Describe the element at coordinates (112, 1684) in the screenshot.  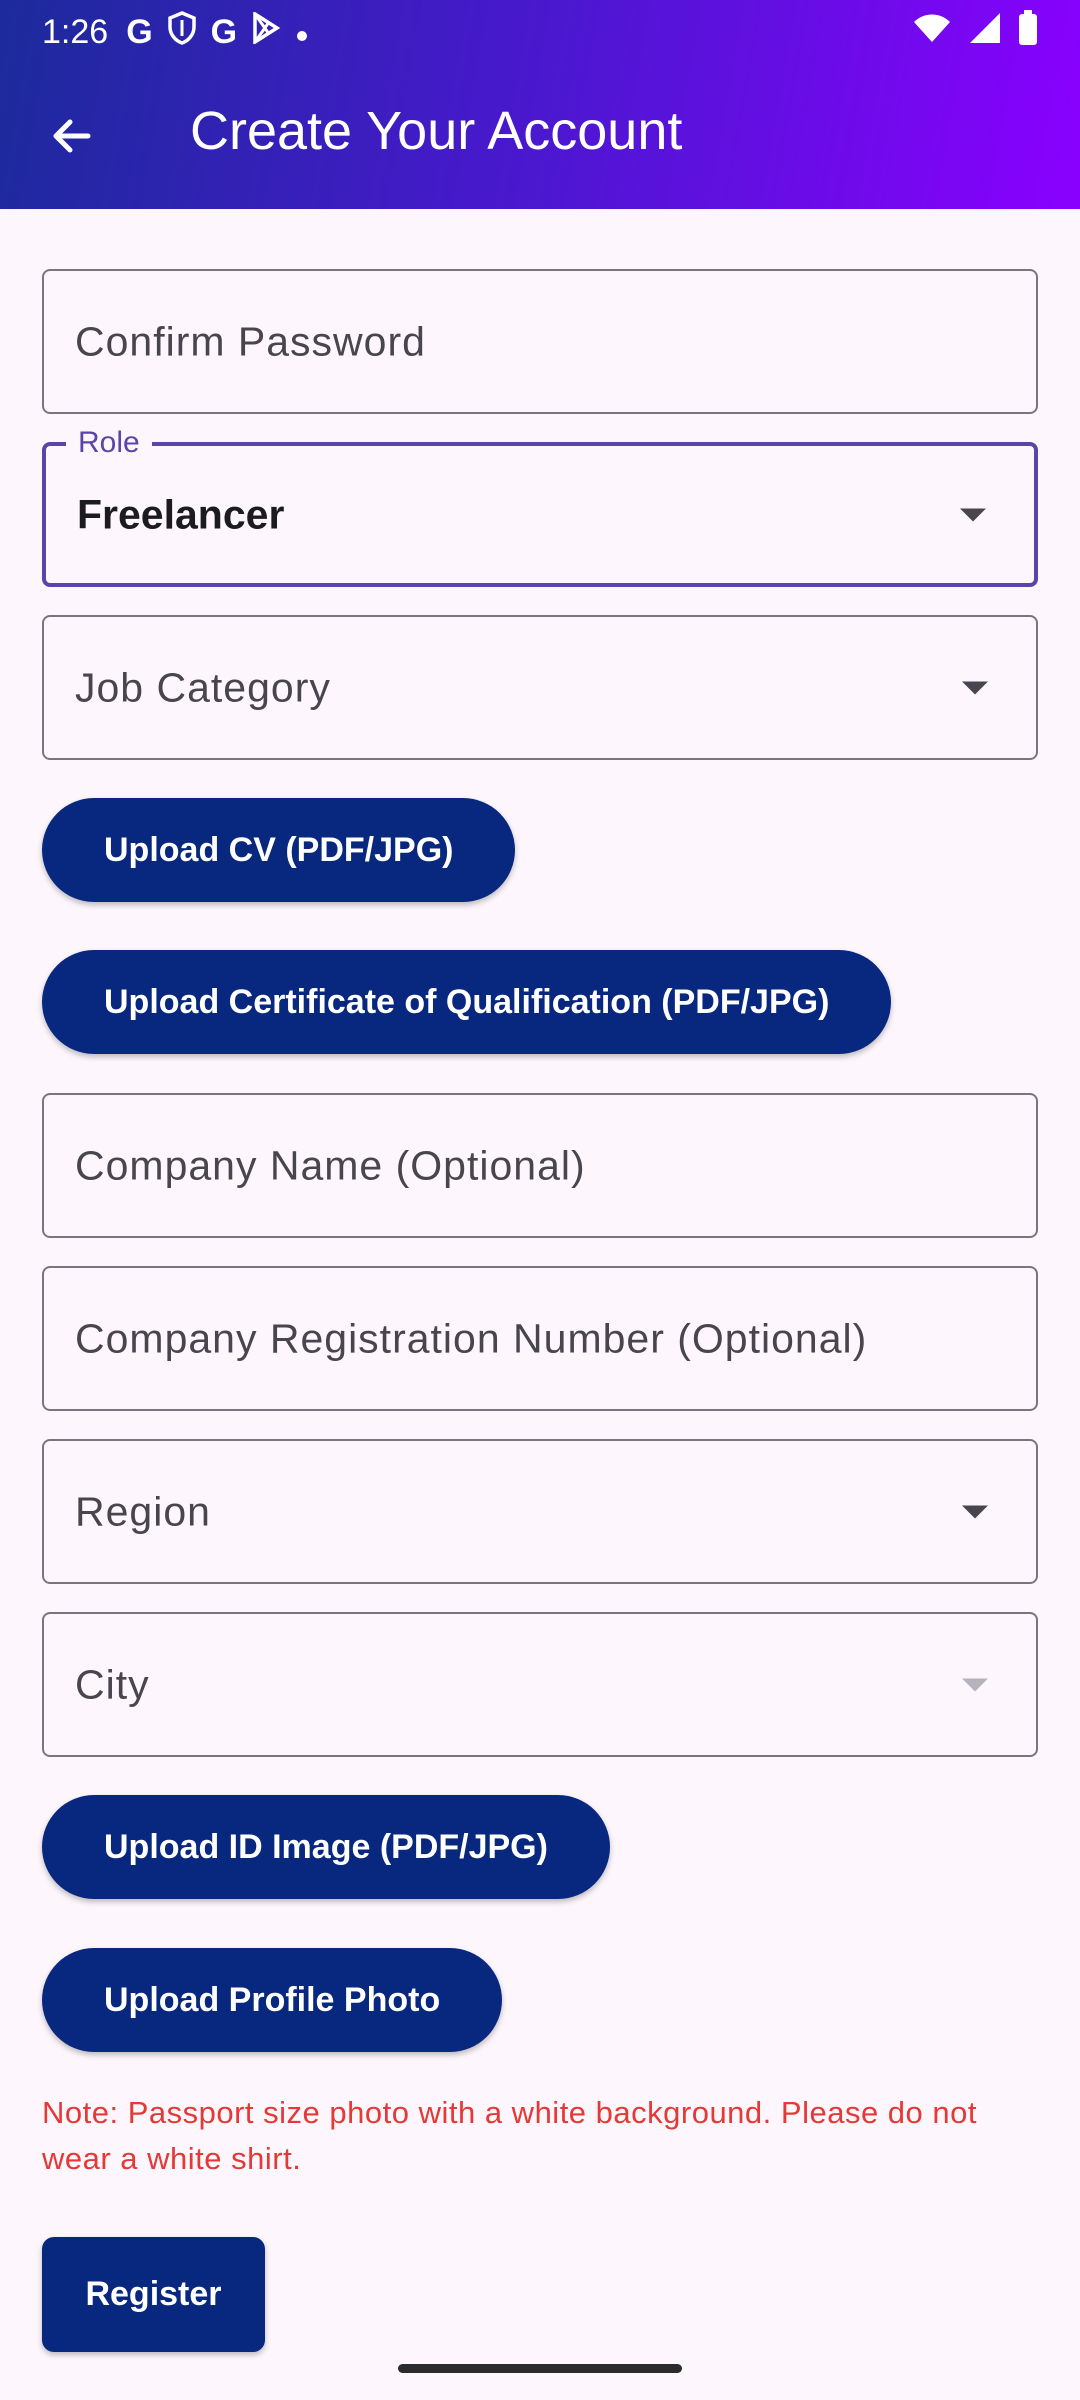
I see `city-placeholder: City` at that location.